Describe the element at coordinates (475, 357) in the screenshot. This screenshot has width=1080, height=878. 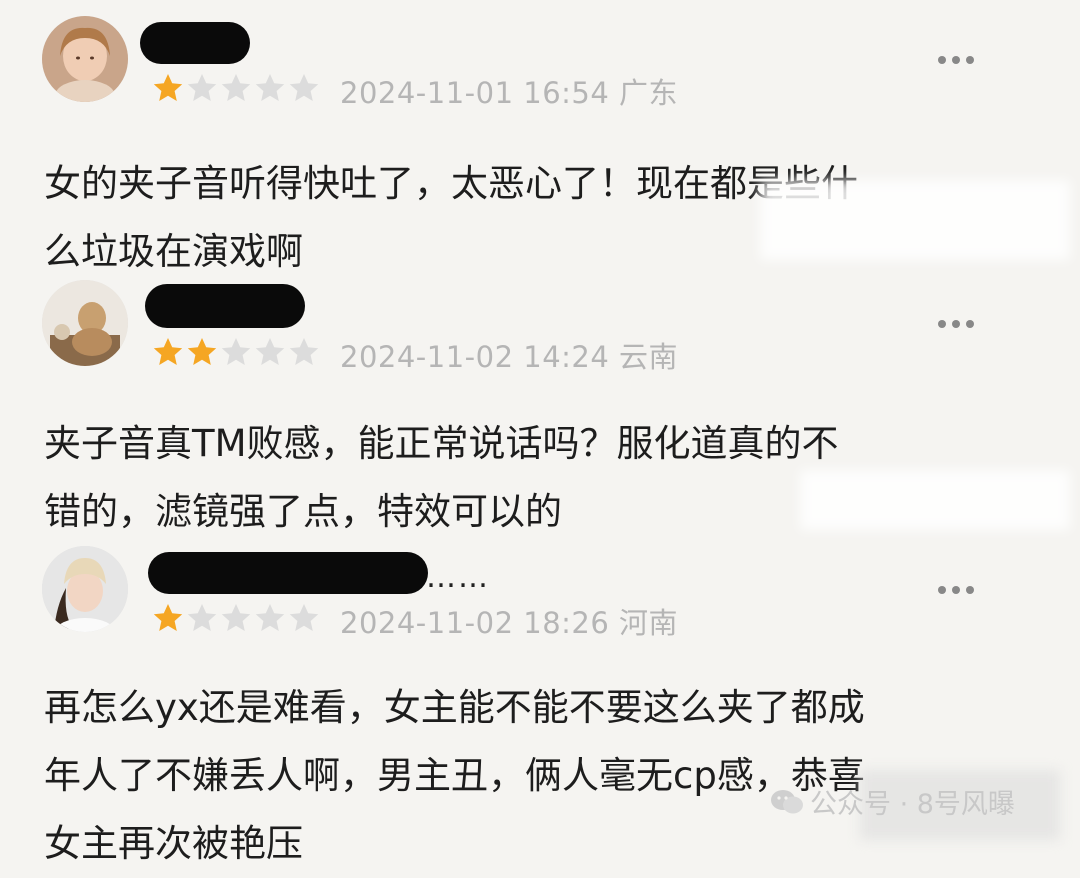
I see `review-date: 2024-11-02 14:24` at that location.